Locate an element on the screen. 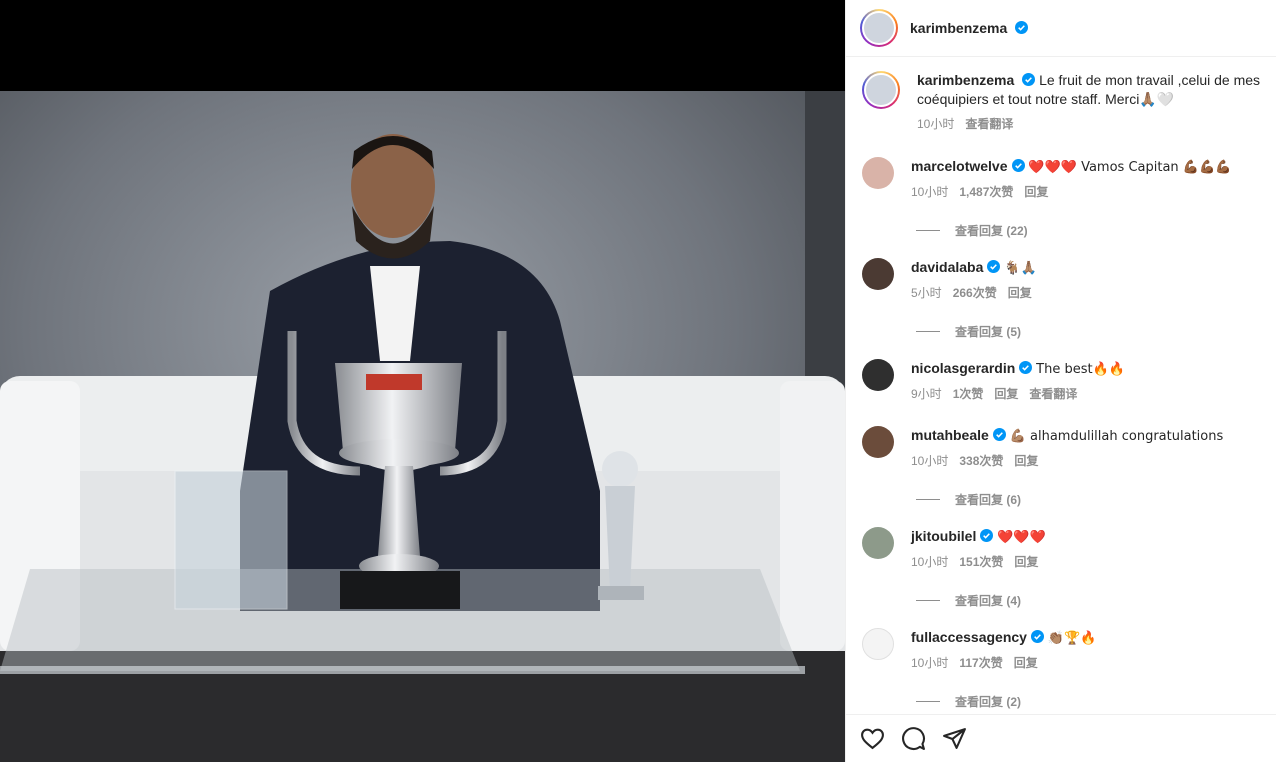 This screenshot has height=762, width=1276. comment-time: 9小时 is located at coordinates (926, 394).